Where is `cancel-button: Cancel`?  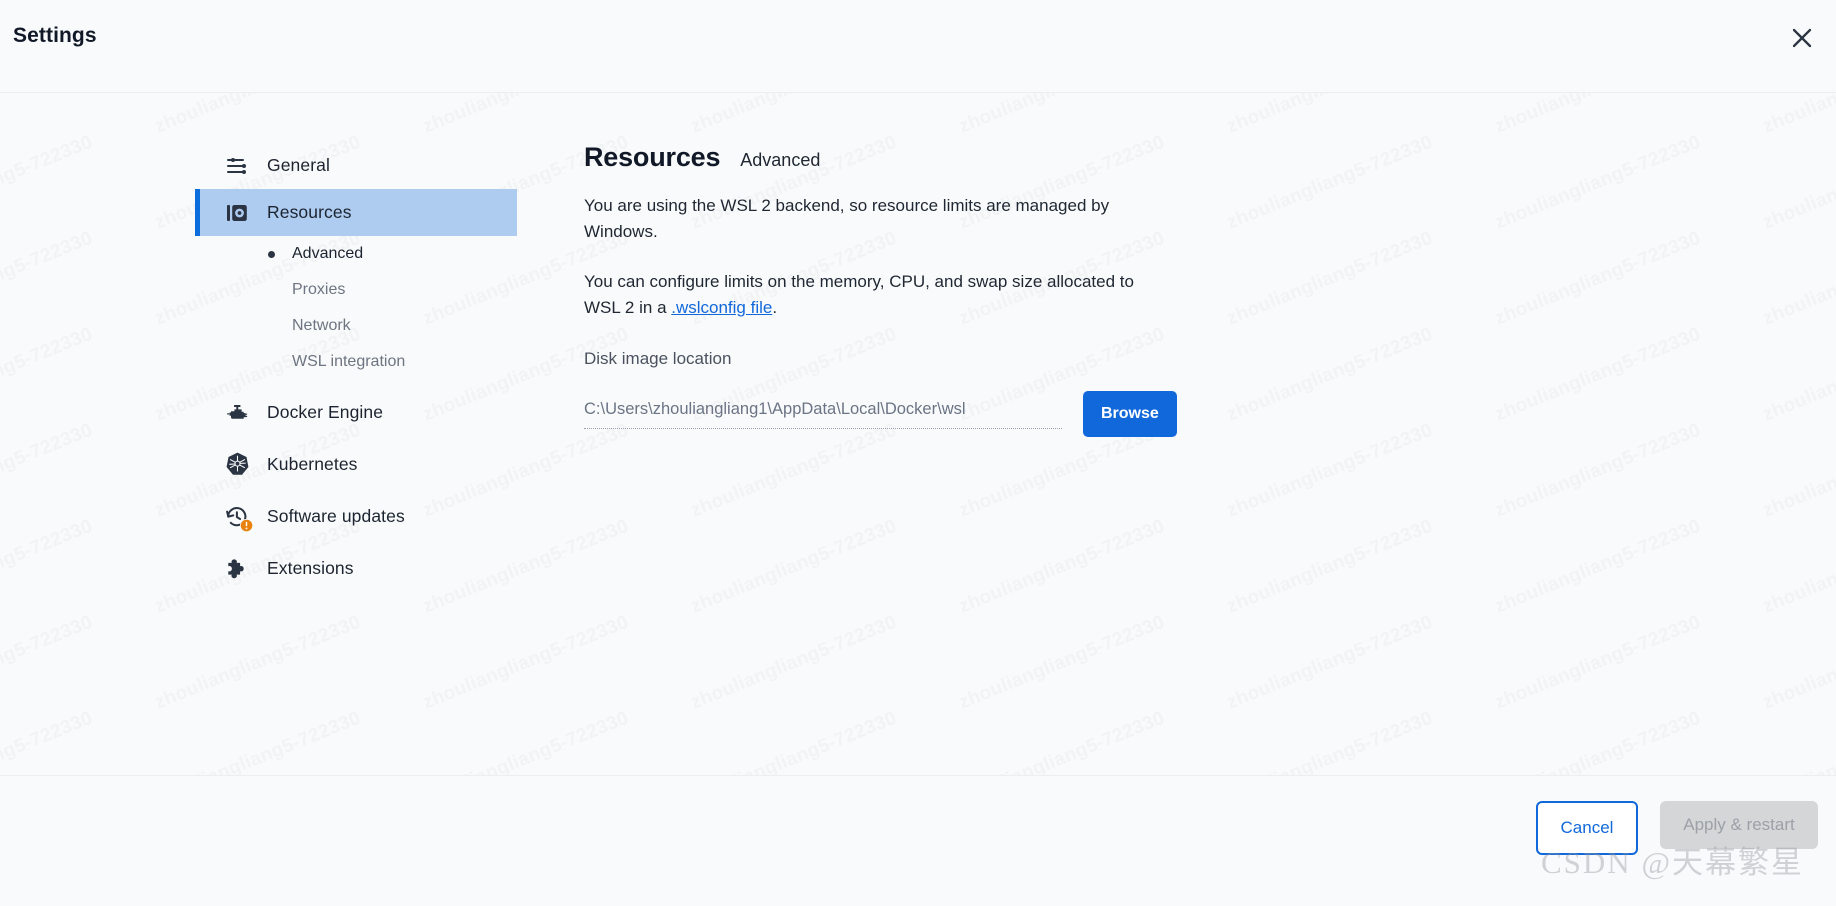
cancel-button: Cancel is located at coordinates (1587, 828).